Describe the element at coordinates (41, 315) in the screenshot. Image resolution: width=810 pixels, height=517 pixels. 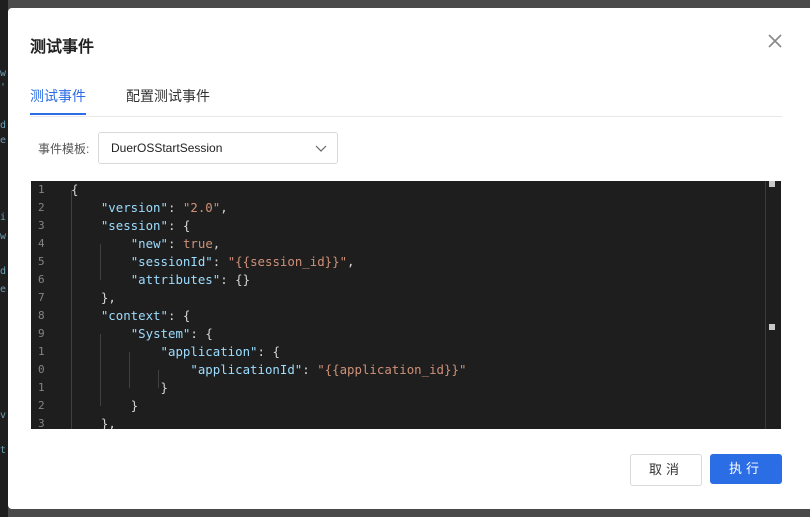
I see `line-number: 8` at that location.